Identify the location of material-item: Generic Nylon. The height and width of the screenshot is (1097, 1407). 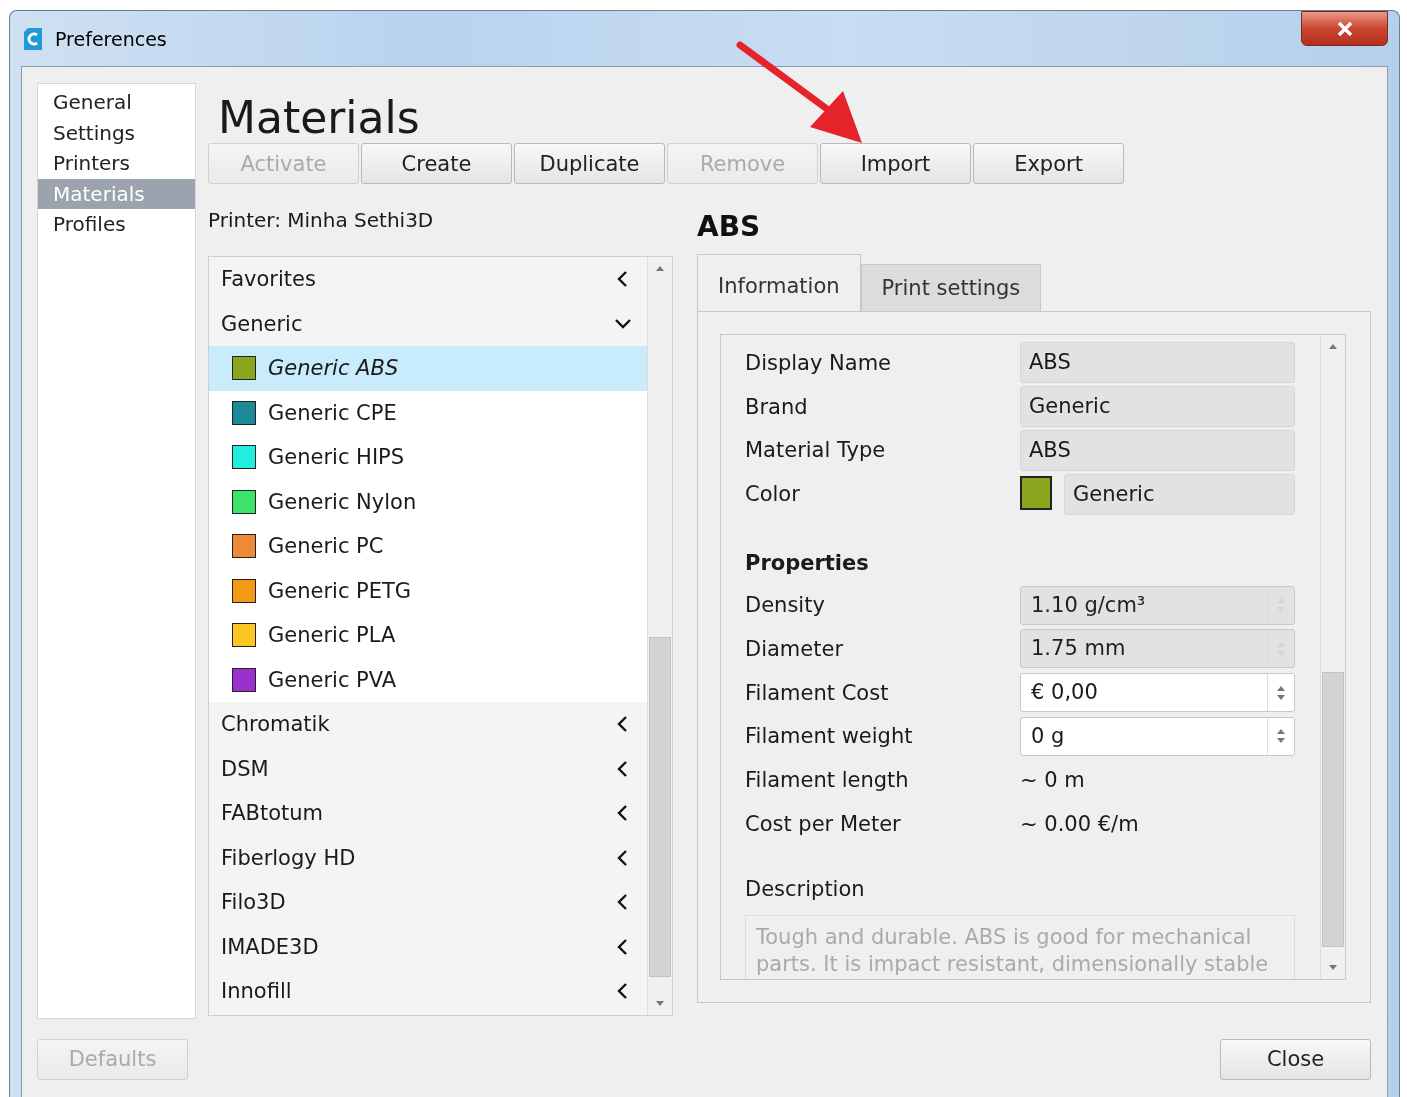
(428, 501).